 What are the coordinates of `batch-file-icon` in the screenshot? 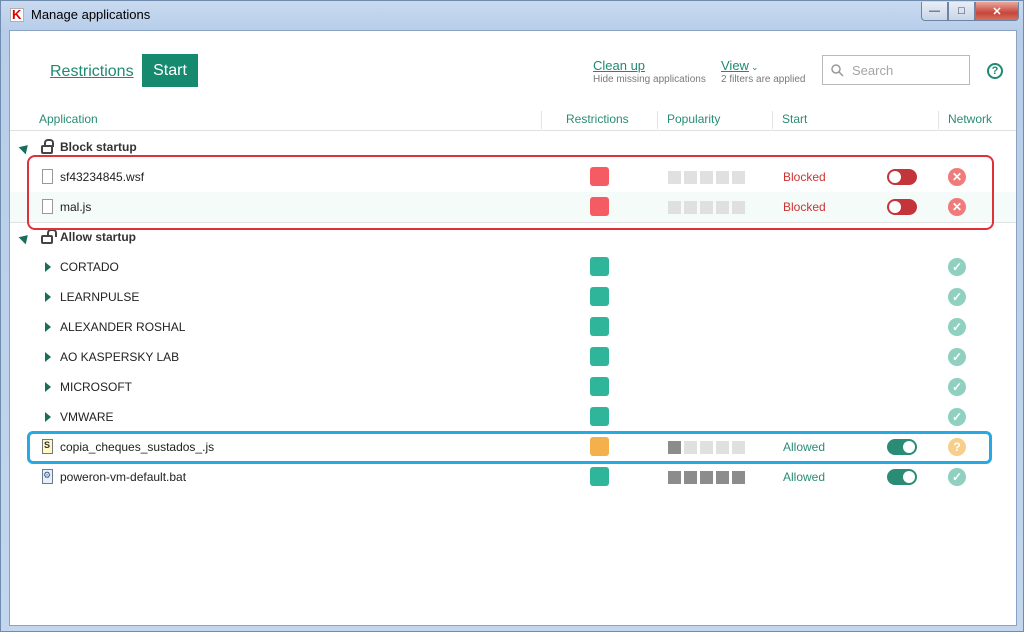 It's located at (47, 476).